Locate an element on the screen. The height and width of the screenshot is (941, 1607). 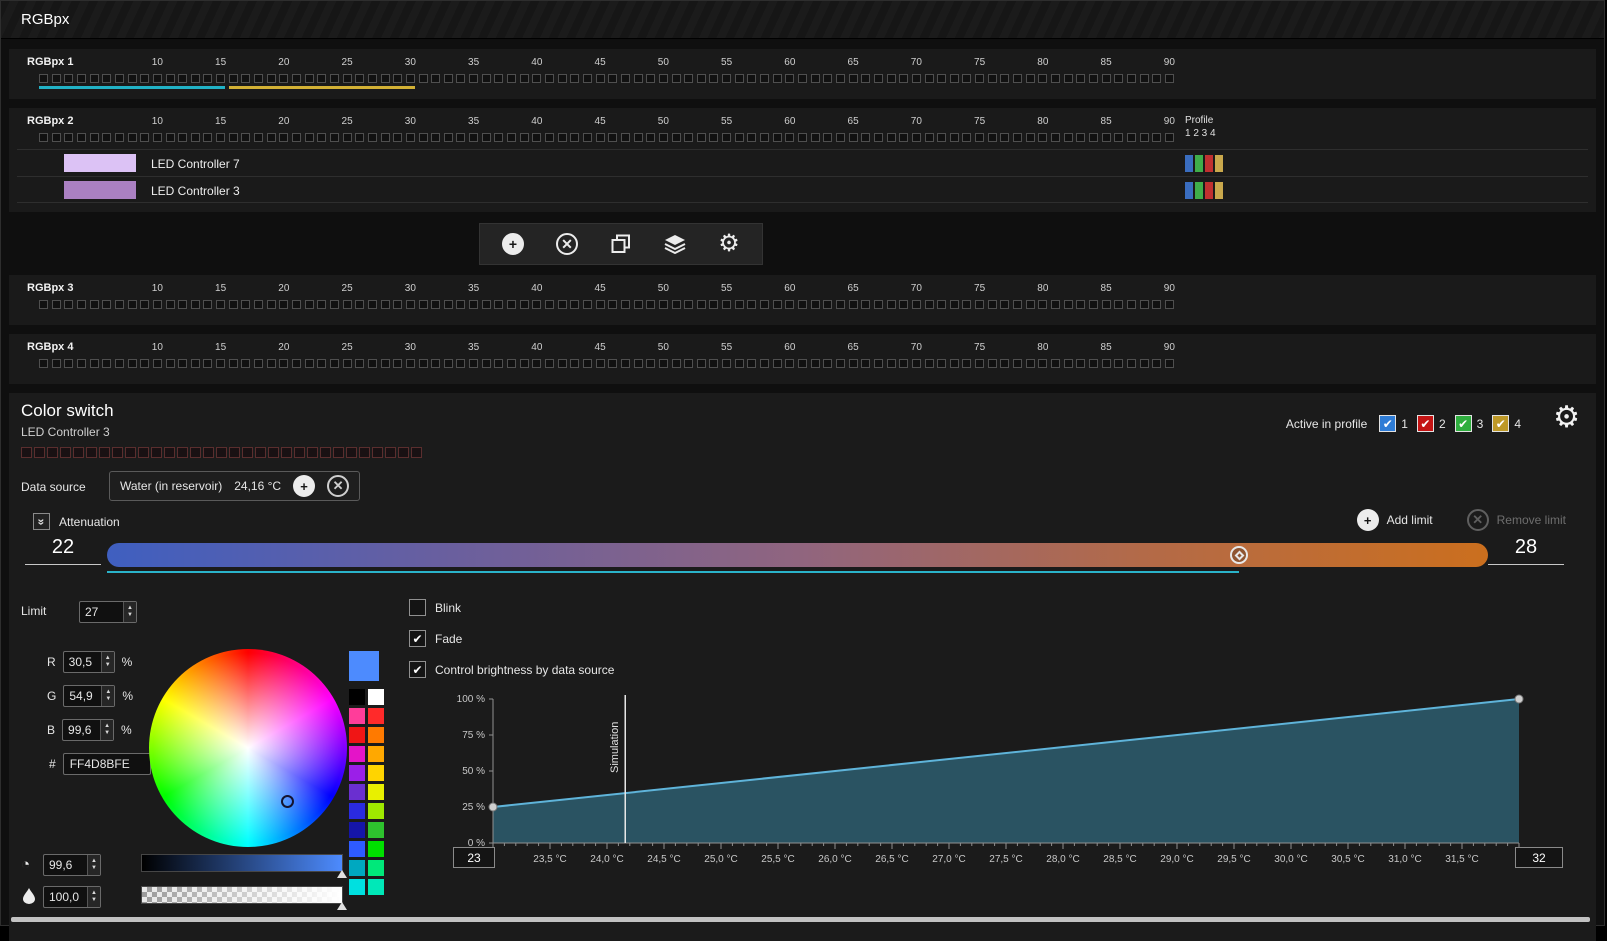
opacity-slider is located at coordinates (244, 898).